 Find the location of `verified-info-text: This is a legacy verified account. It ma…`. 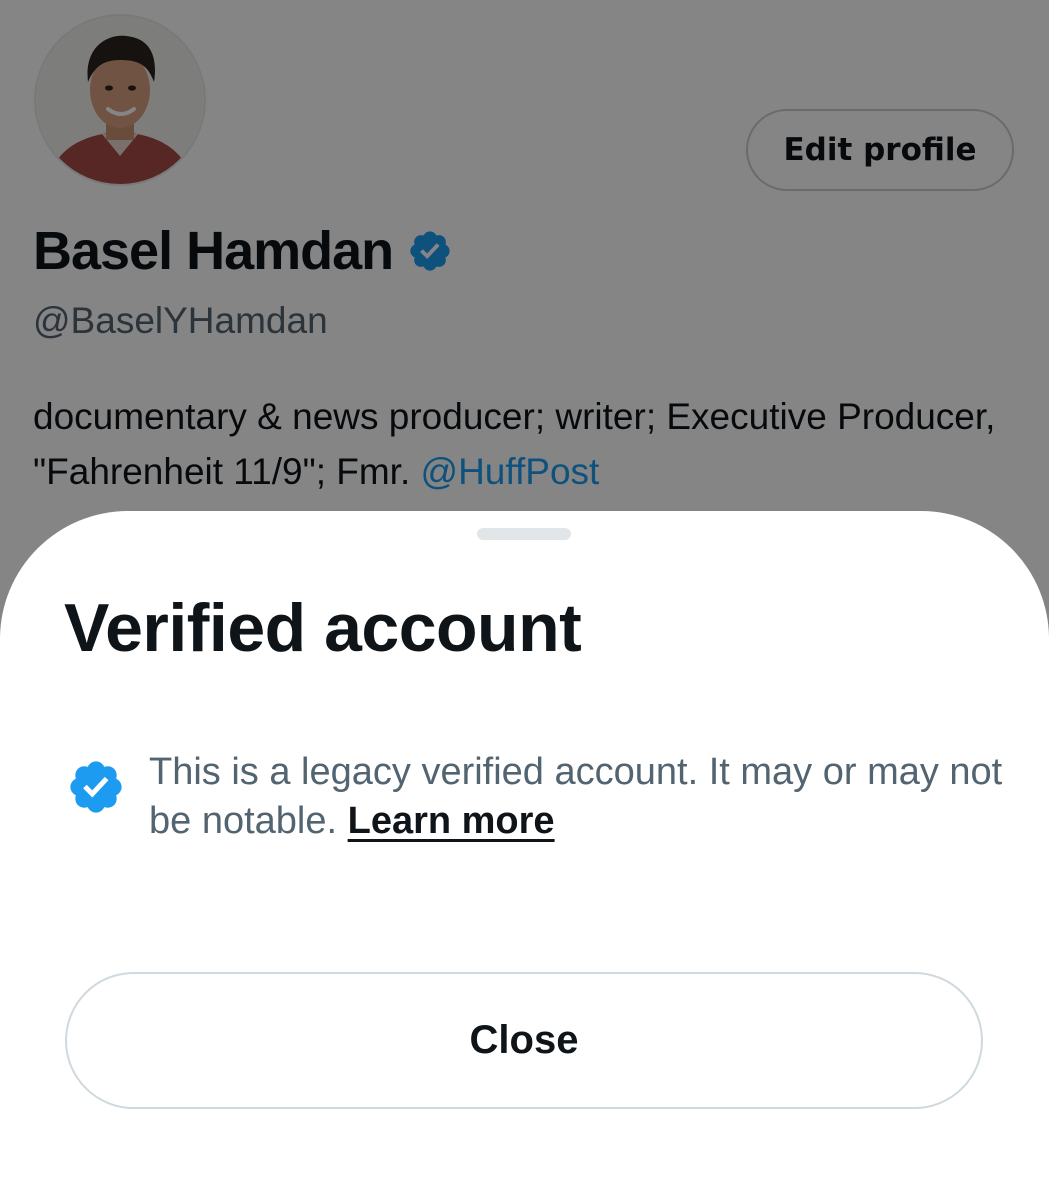

verified-info-text: This is a legacy verified account. It ma… is located at coordinates (579, 797).